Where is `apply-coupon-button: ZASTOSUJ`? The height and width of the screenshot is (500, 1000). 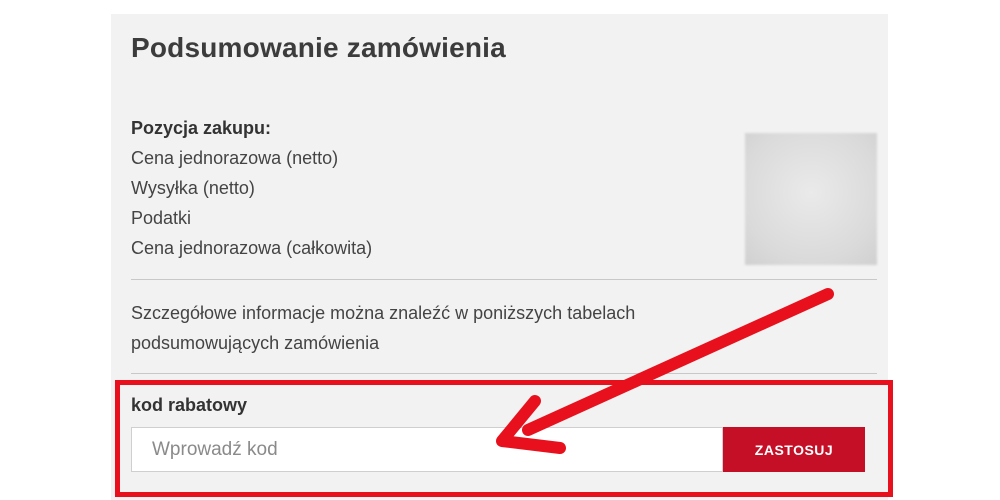
apply-coupon-button: ZASTOSUJ is located at coordinates (794, 449).